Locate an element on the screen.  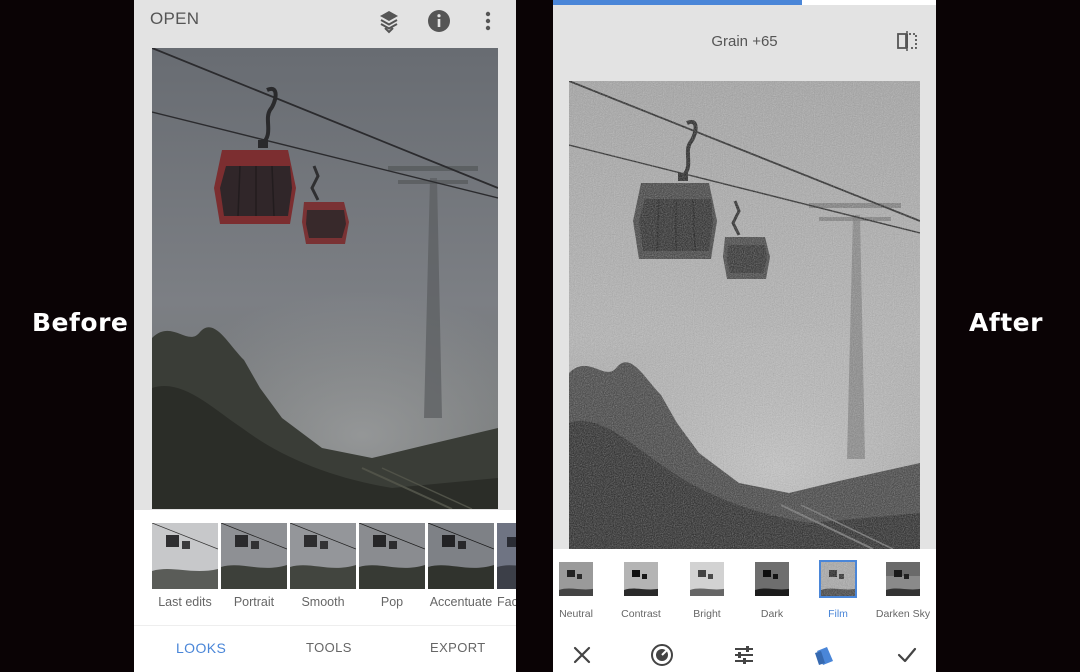
look-last-edits: Last edits is located at coordinates (185, 566).